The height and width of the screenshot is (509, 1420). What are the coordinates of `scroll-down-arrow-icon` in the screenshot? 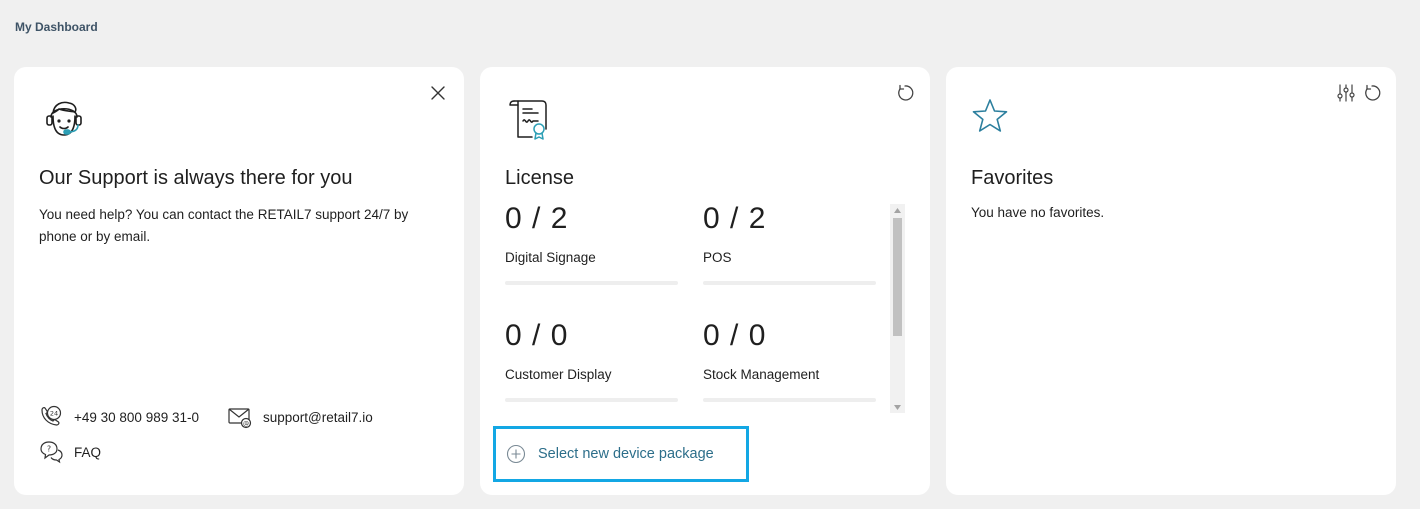 It's located at (897, 407).